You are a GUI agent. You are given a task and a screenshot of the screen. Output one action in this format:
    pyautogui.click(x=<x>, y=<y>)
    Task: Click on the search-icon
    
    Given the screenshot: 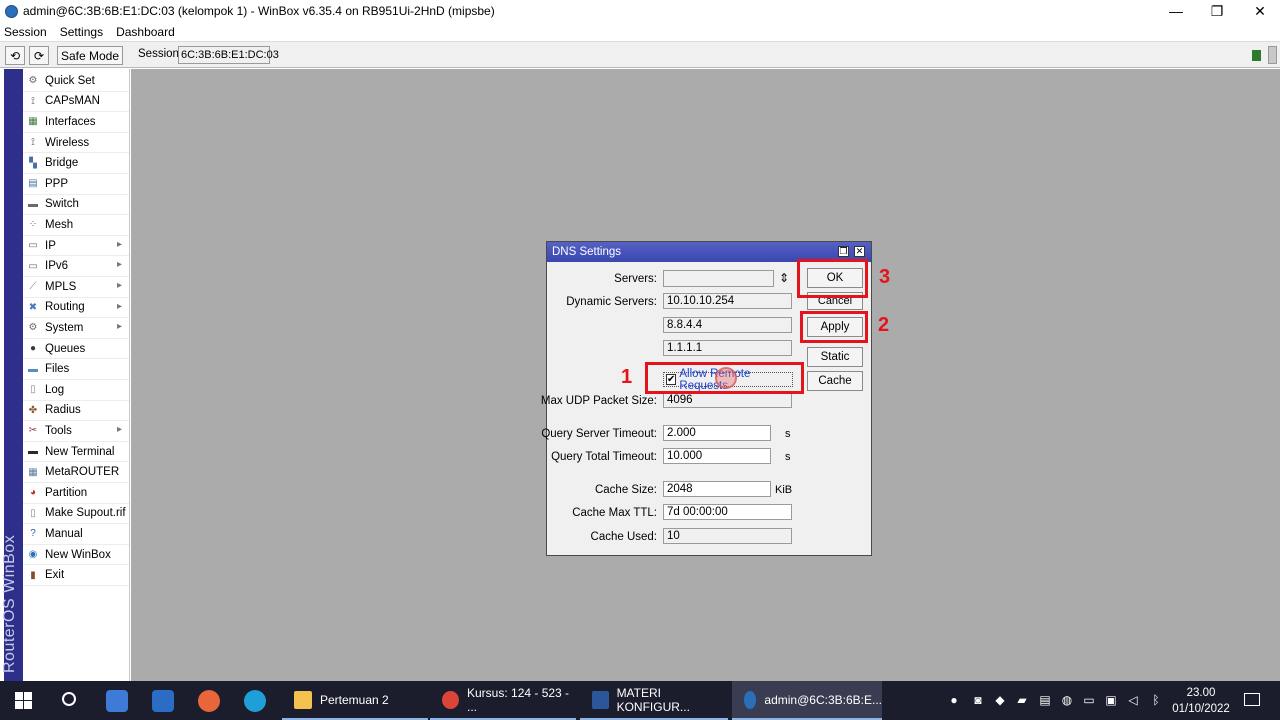 What is the action you would take?
    pyautogui.click(x=69, y=699)
    